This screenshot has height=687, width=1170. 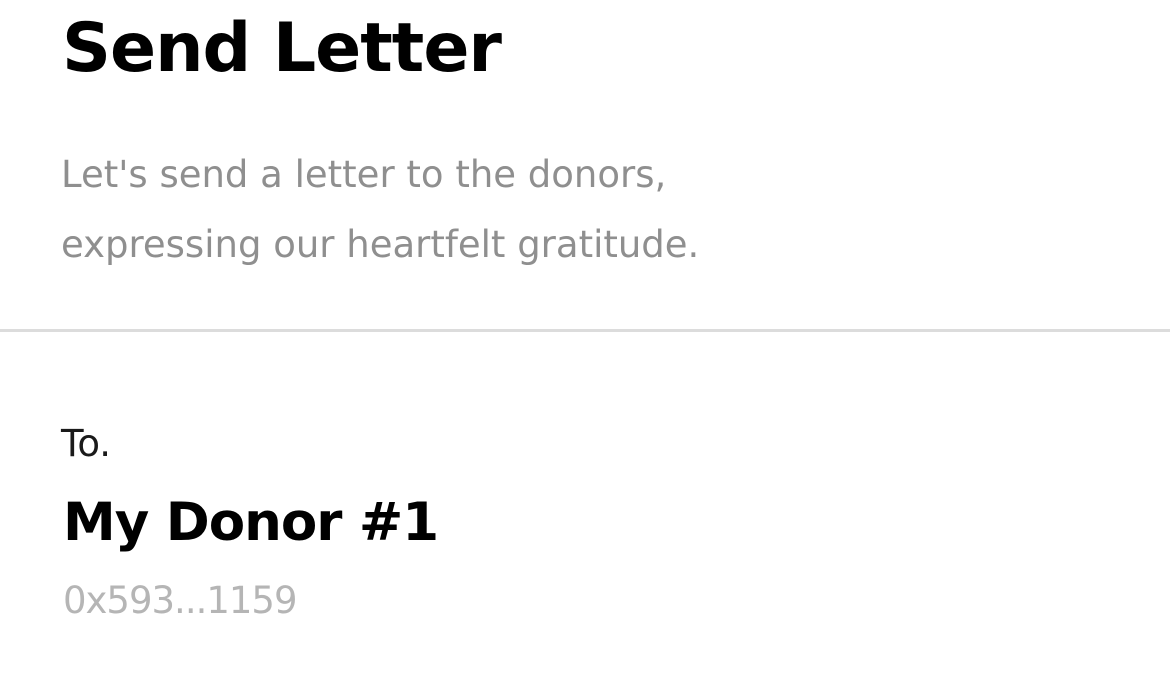 What do you see at coordinates (282, 48) in the screenshot?
I see `page-title: Send Letter` at bounding box center [282, 48].